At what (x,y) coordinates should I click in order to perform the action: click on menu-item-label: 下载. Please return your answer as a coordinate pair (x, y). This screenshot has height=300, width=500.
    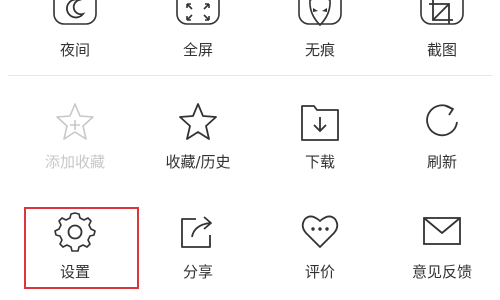
    Looking at the image, I should click on (319, 162).